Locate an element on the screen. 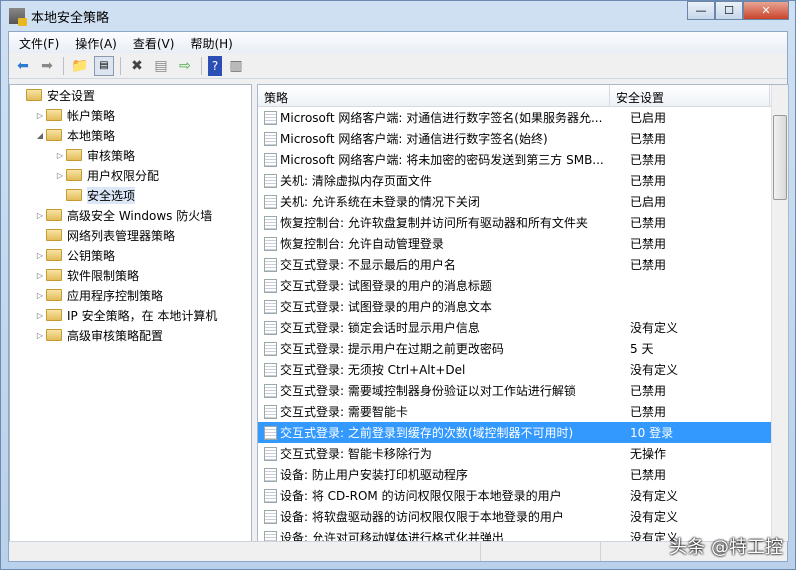  menu-help: 帮助(H) is located at coordinates (211, 42).